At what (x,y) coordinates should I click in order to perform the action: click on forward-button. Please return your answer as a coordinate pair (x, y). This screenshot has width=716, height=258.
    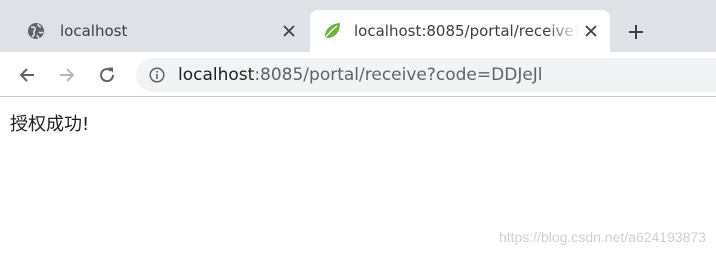
    Looking at the image, I should click on (67, 75).